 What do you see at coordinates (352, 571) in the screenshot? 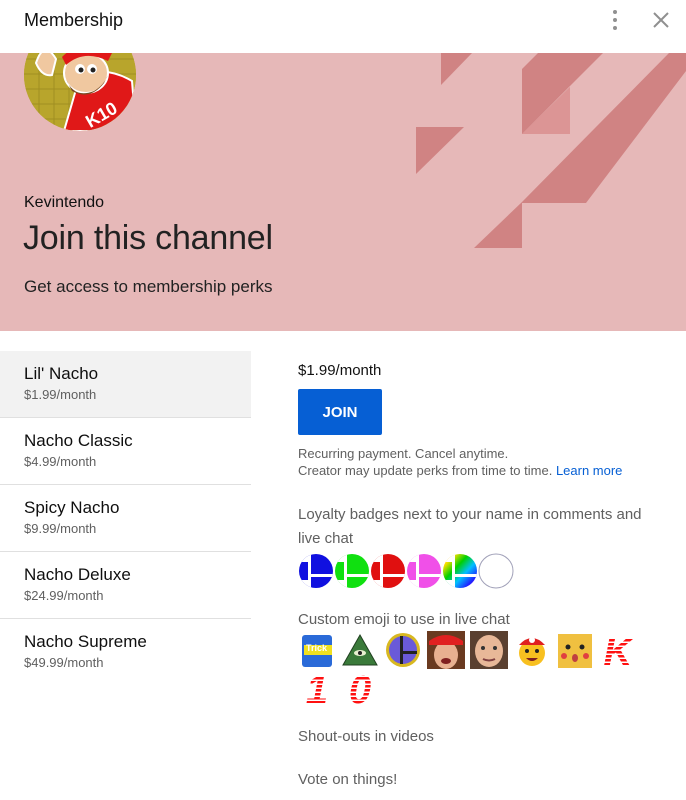
I see `smash-badge-green` at bounding box center [352, 571].